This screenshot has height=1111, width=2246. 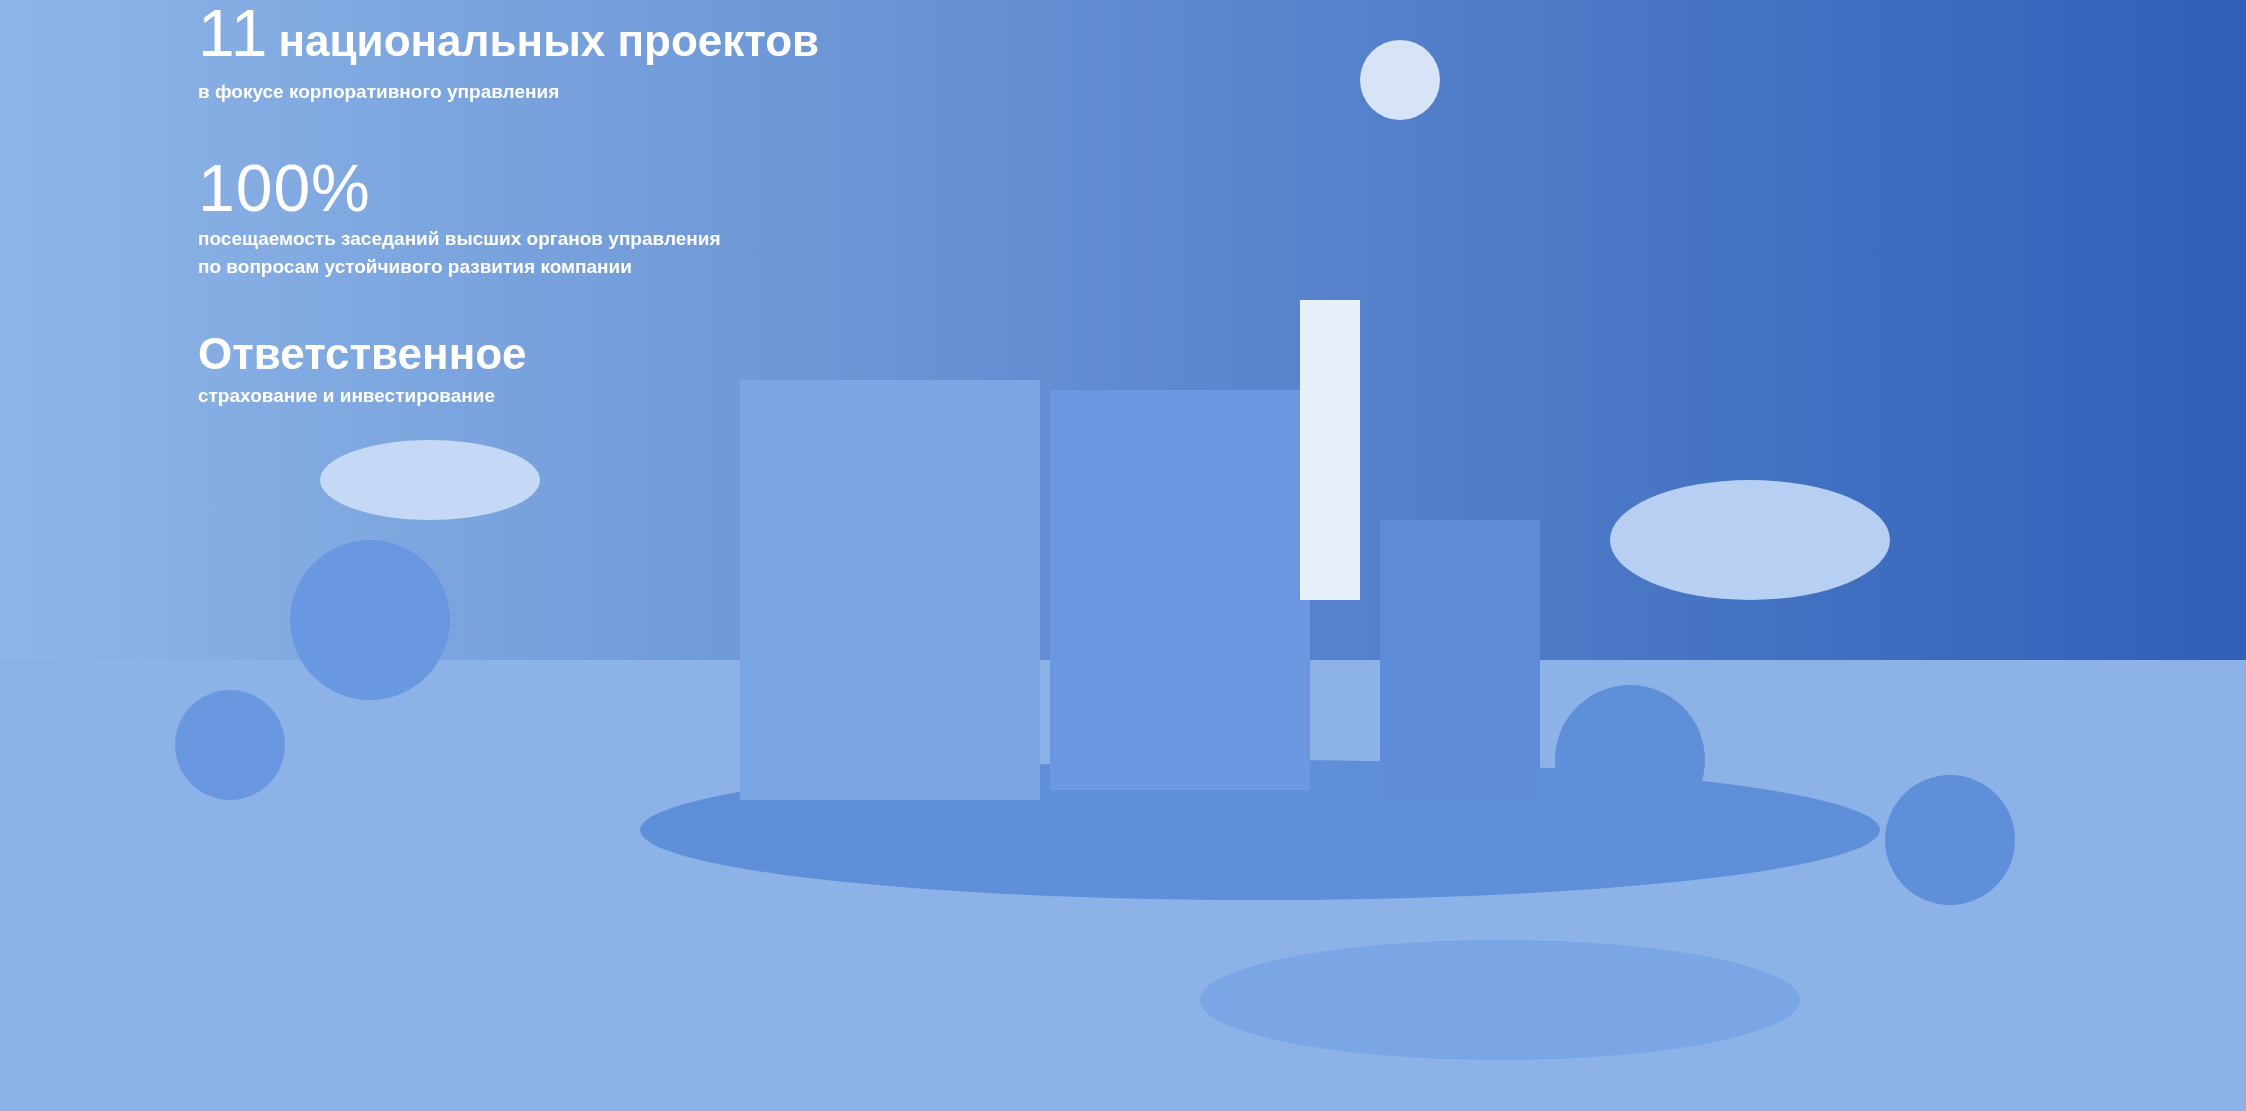 I want to click on stat-caption: посещаемость заседаний высших органов управления по вопросам устойчивого развития компании, so click(x=460, y=252).